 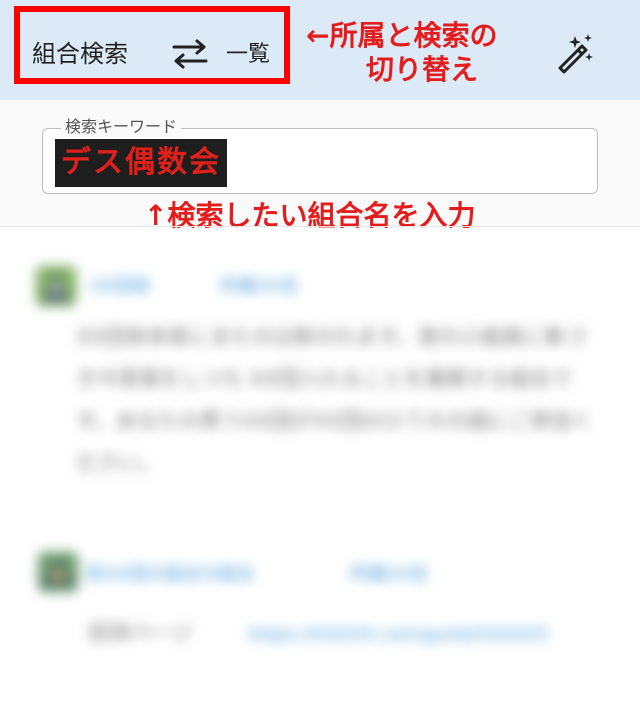 I want to click on guild-name-link: XX団体, so click(x=120, y=287).